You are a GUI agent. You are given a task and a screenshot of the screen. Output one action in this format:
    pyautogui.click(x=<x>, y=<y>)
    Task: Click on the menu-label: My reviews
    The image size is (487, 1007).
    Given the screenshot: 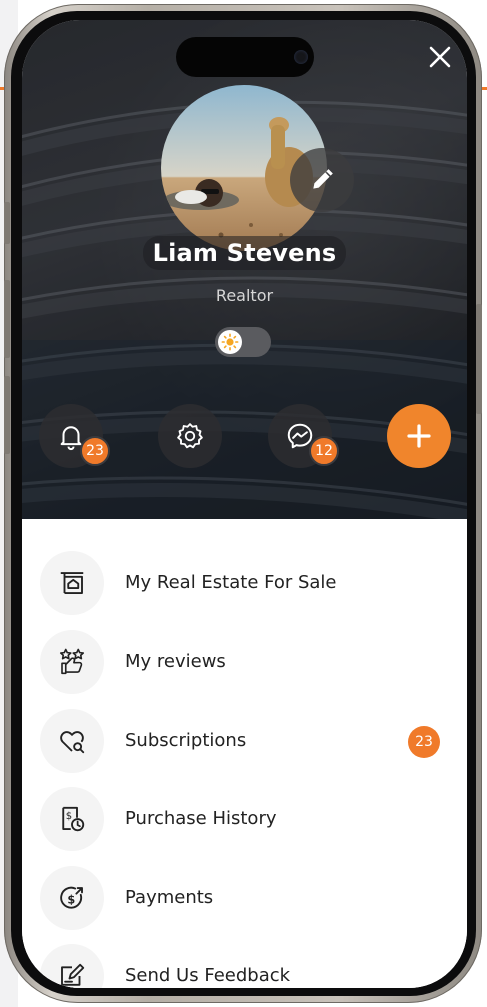 What is the action you would take?
    pyautogui.click(x=175, y=661)
    